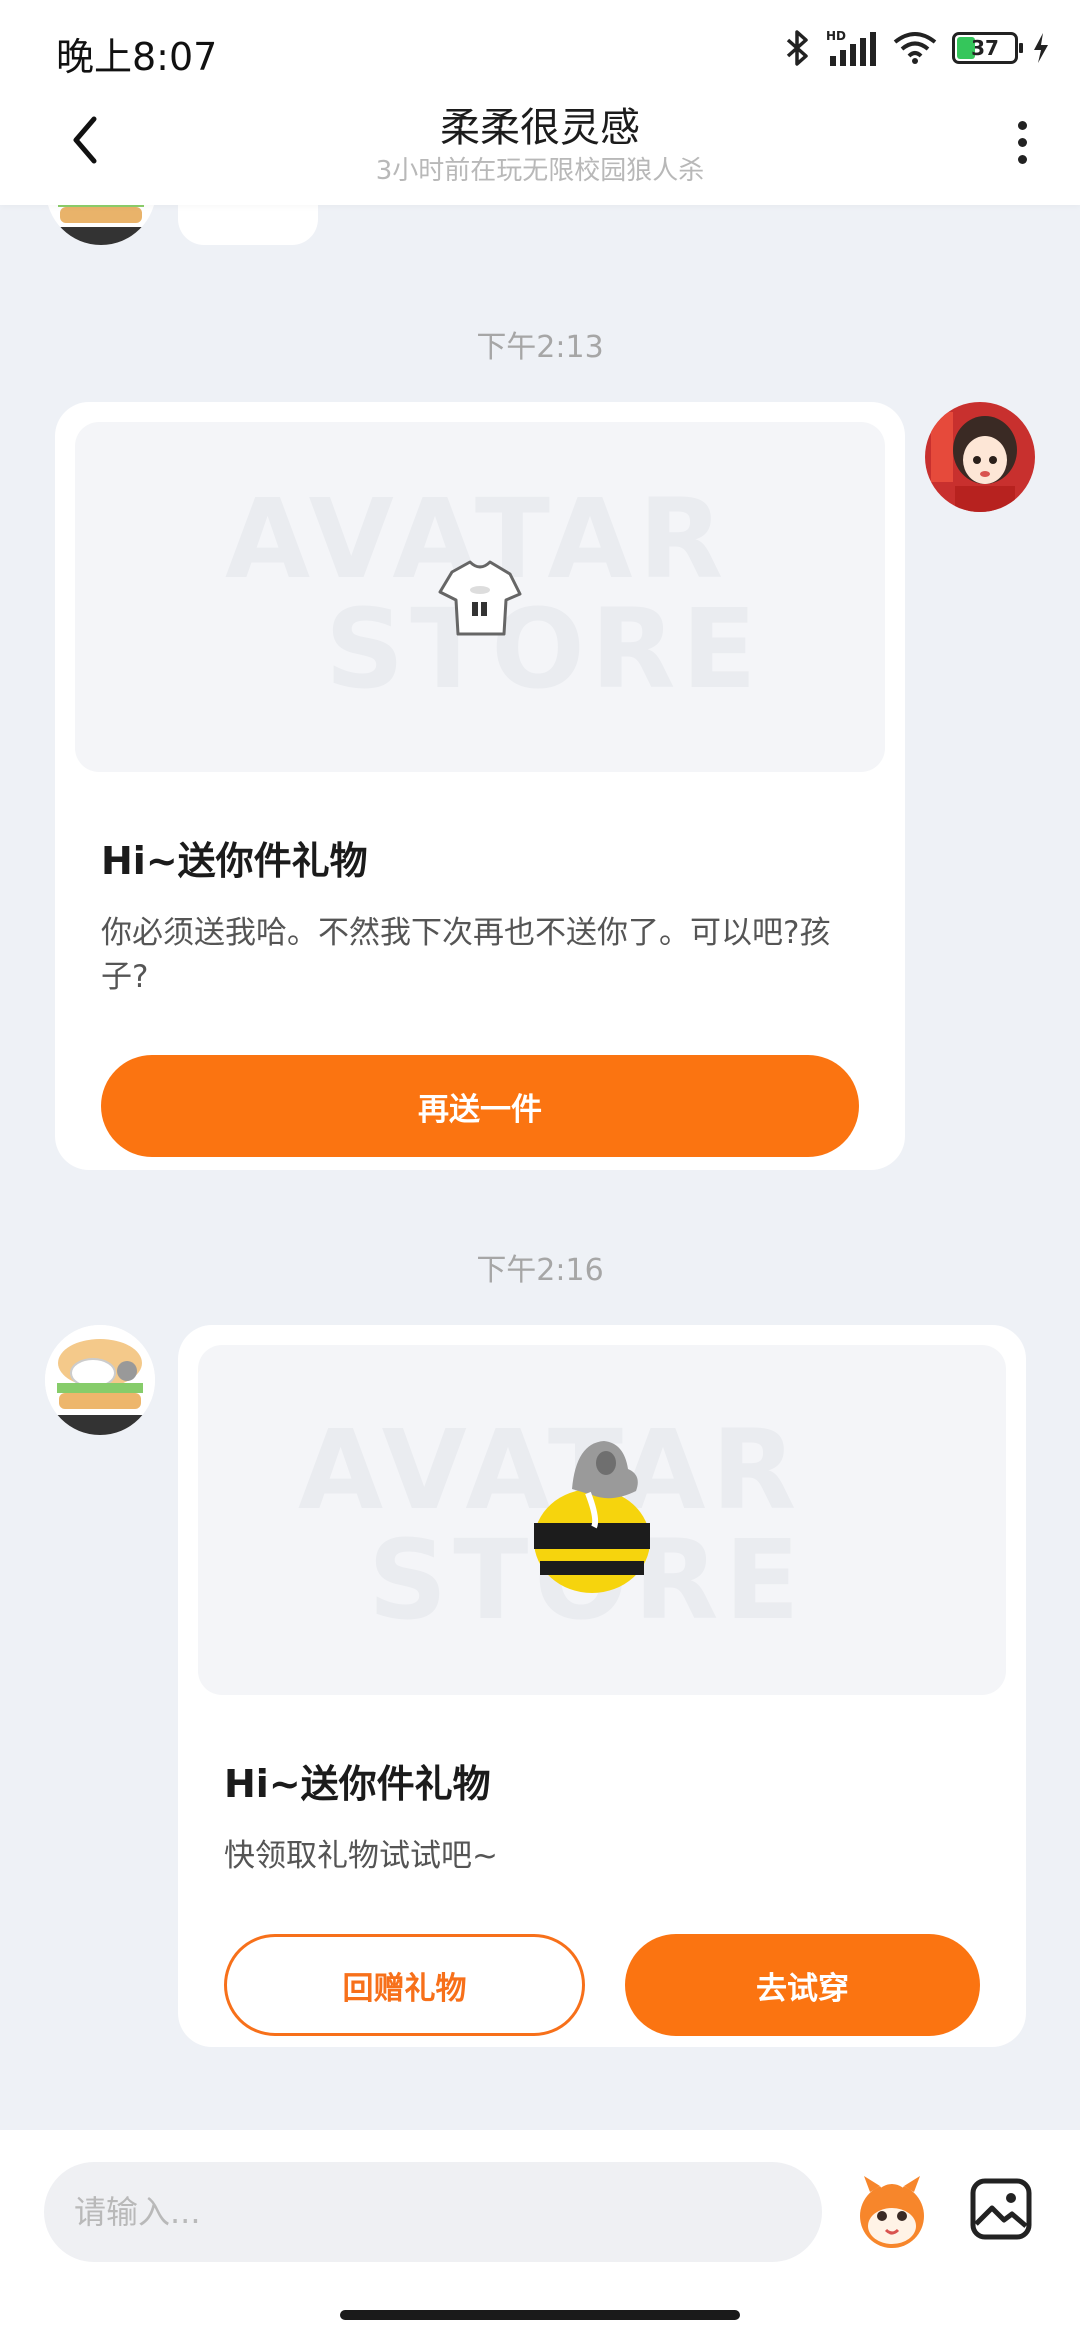 This screenshot has height=2340, width=1080. I want to click on more-vertical-icon, so click(1022, 125).